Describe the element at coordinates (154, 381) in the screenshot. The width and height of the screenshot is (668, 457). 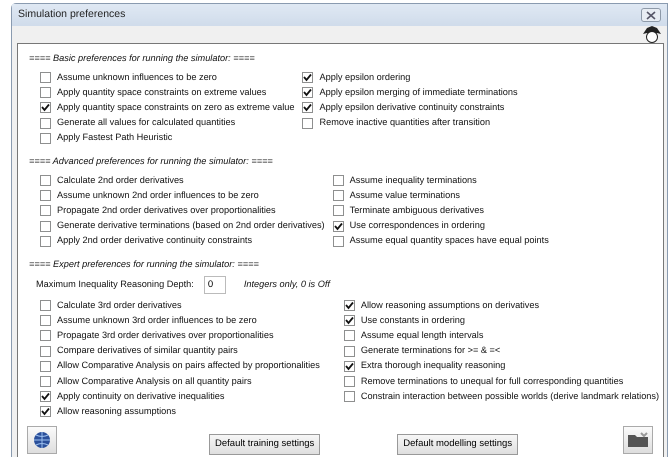
I see `checkbox-label: Allow Comparative Analysis on all quantity pairs` at that location.